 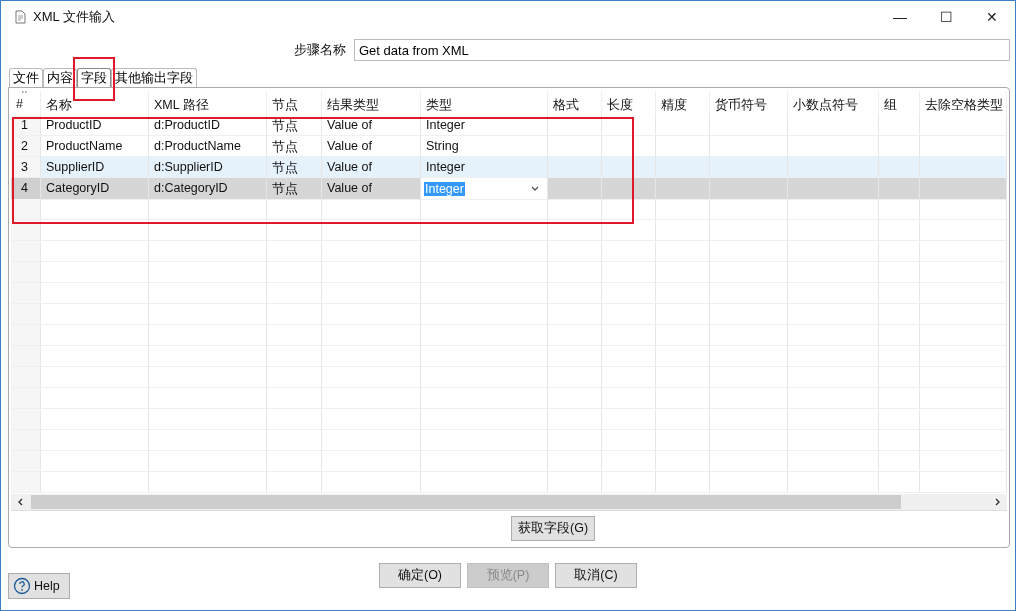 What do you see at coordinates (154, 77) in the screenshot?
I see `tab: 其他输出字段` at bounding box center [154, 77].